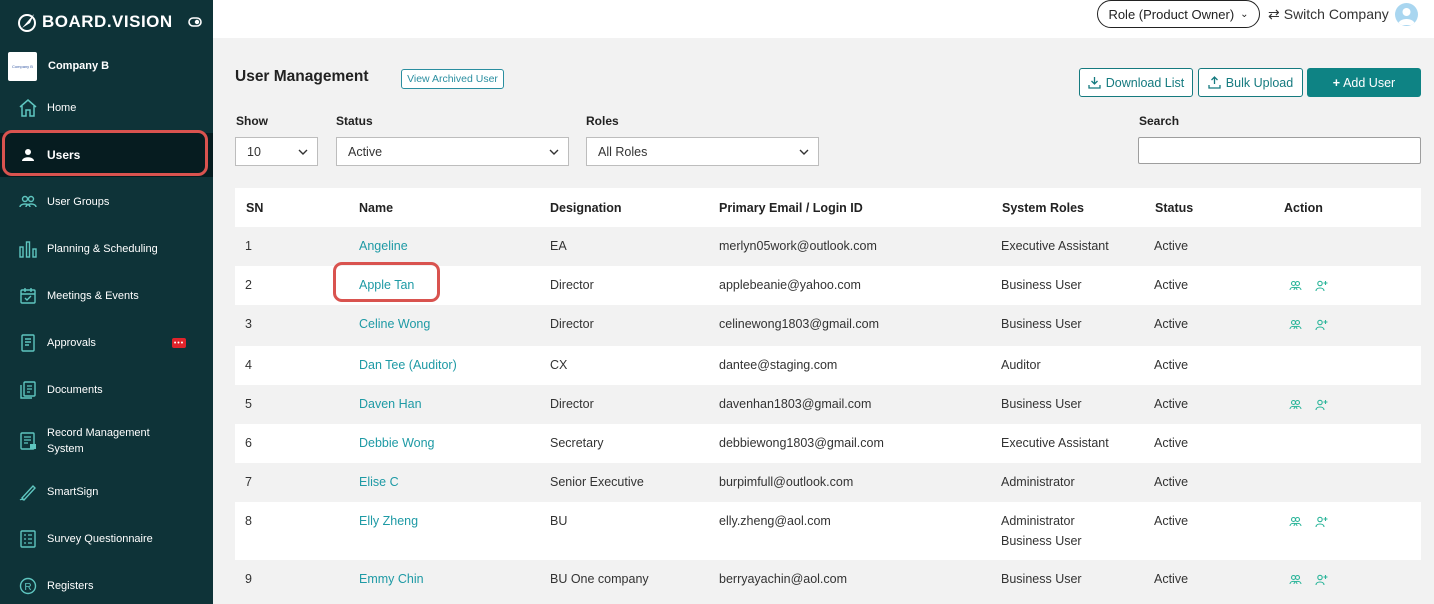  Describe the element at coordinates (106, 584) in the screenshot. I see `sidebar-item-registers: R Registers` at that location.